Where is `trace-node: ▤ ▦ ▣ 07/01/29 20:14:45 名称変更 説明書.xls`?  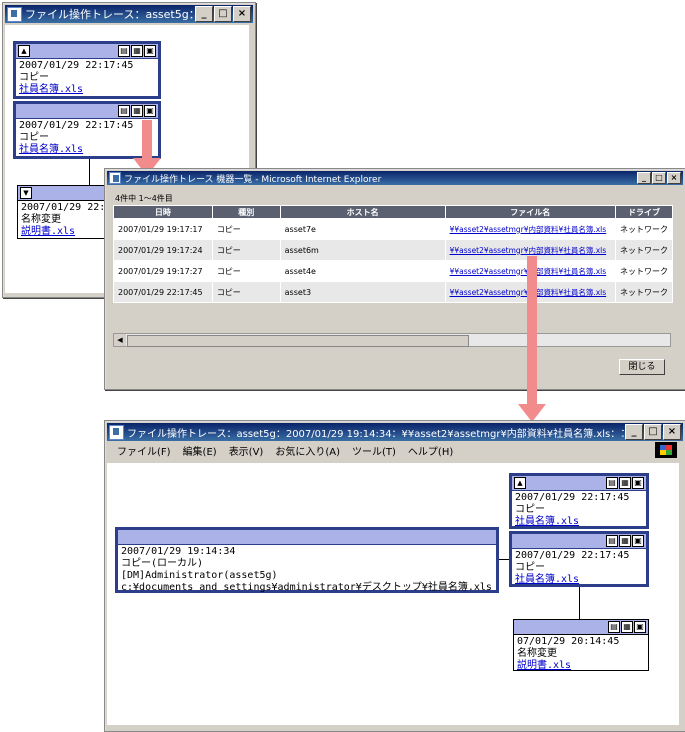
trace-node: ▤ ▦ ▣ 07/01/29 20:14:45 名称変更 説明書.xls is located at coordinates (581, 645).